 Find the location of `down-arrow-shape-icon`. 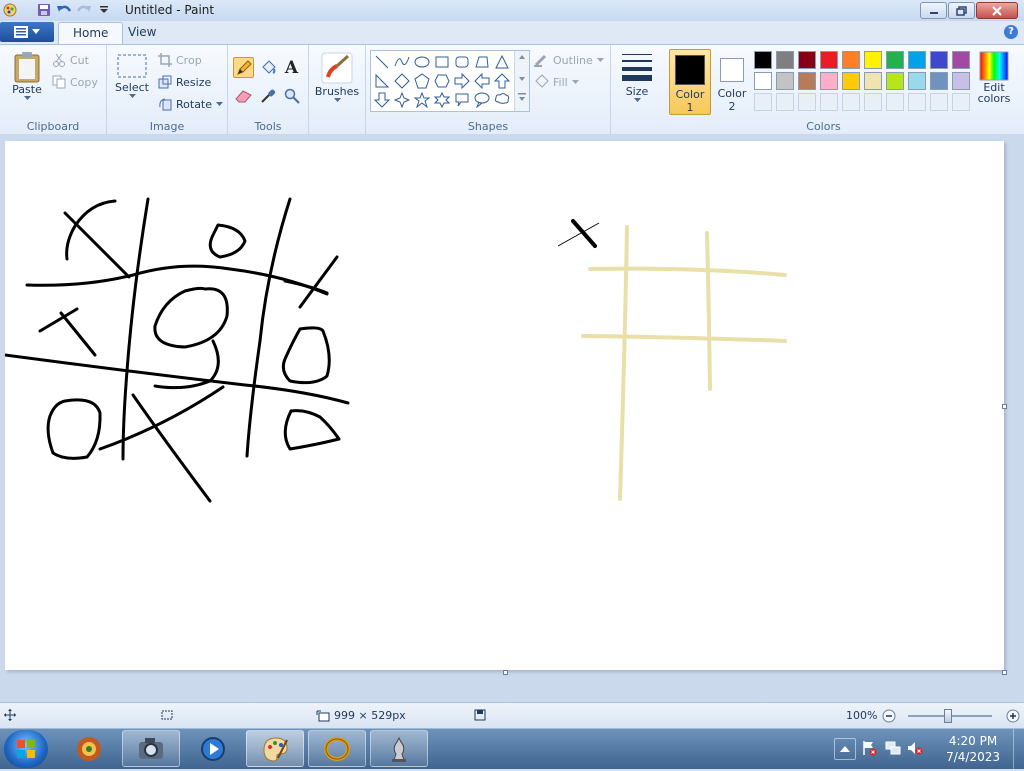

down-arrow-shape-icon is located at coordinates (382, 100).